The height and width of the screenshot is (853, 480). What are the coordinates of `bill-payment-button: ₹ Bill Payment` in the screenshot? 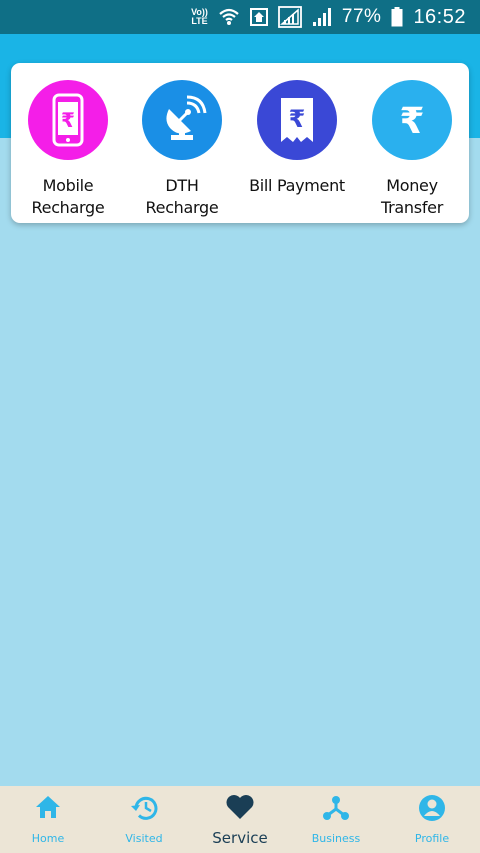 It's located at (297, 143).